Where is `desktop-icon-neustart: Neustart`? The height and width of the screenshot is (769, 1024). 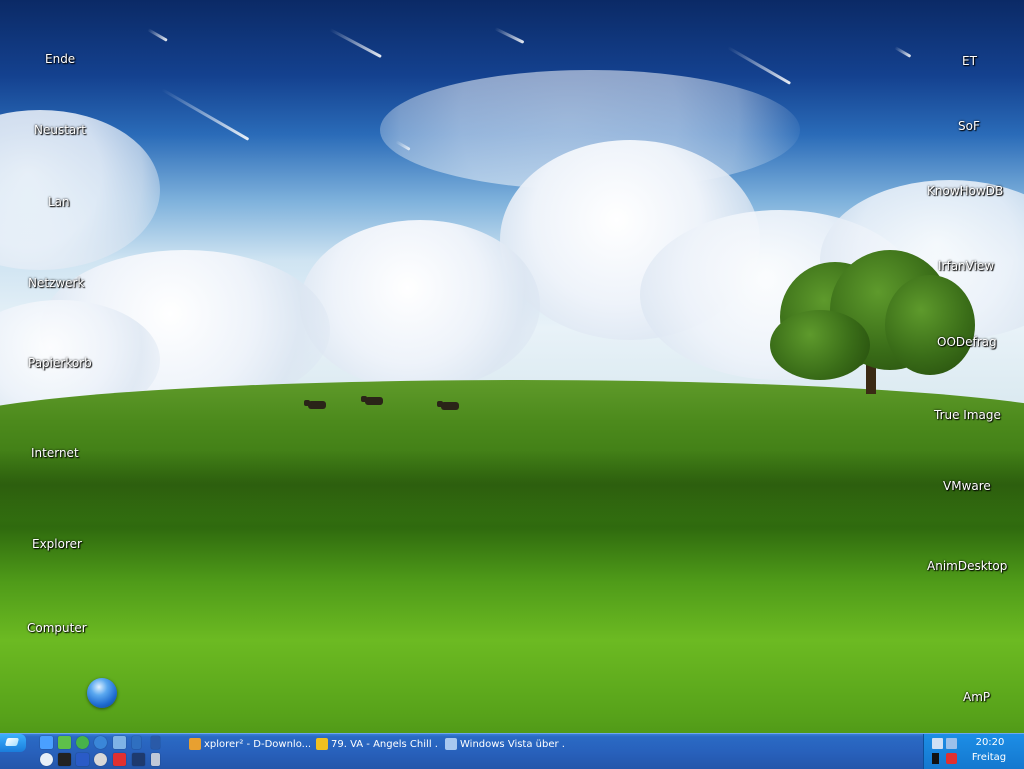 desktop-icon-neustart: Neustart is located at coordinates (60, 130).